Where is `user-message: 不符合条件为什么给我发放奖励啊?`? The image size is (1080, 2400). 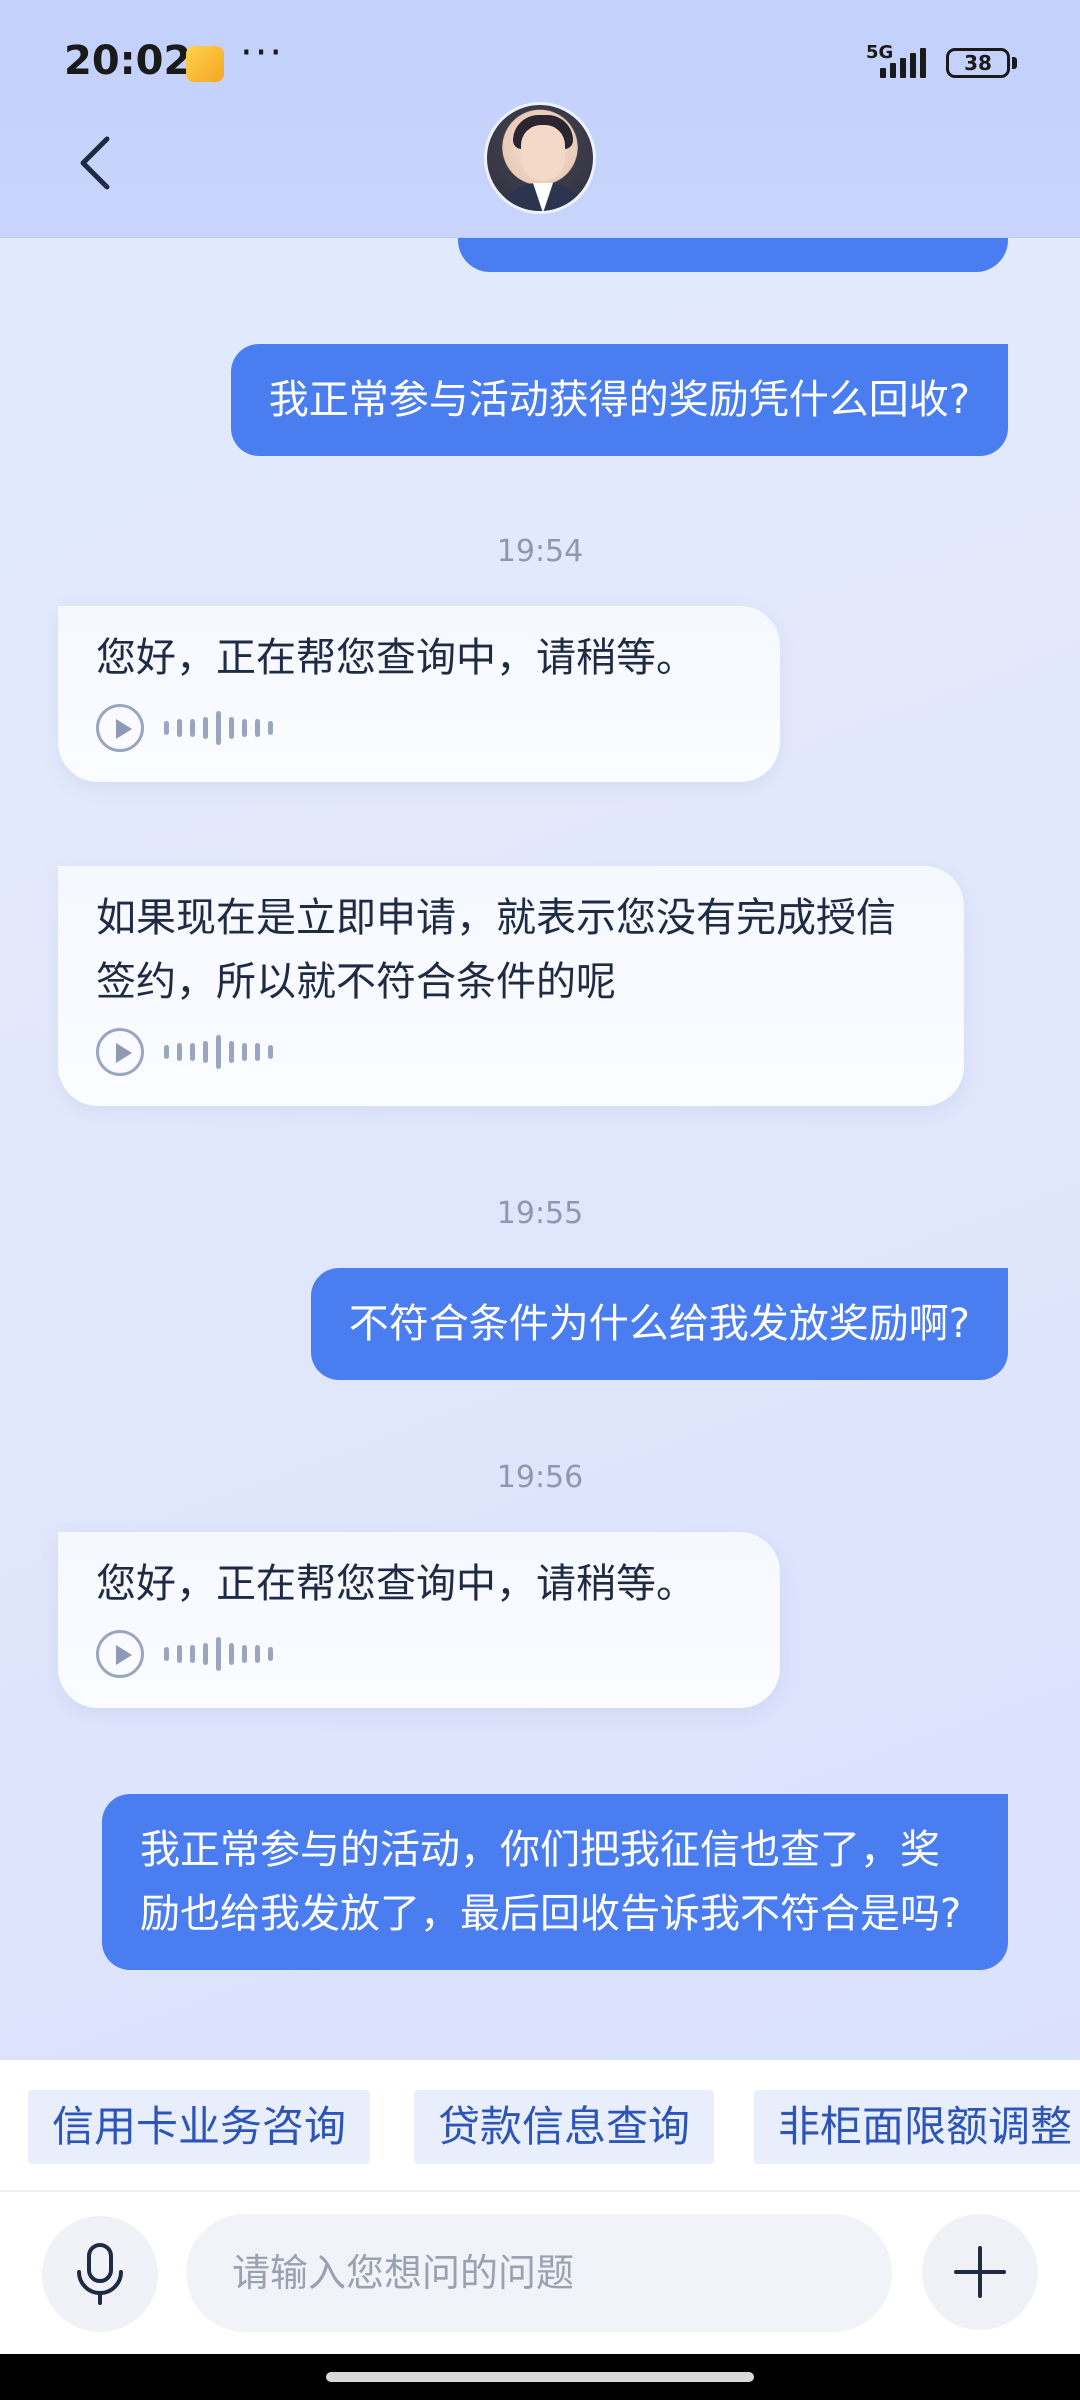
user-message: 不符合条件为什么给我发放奖励啊? is located at coordinates (659, 1324).